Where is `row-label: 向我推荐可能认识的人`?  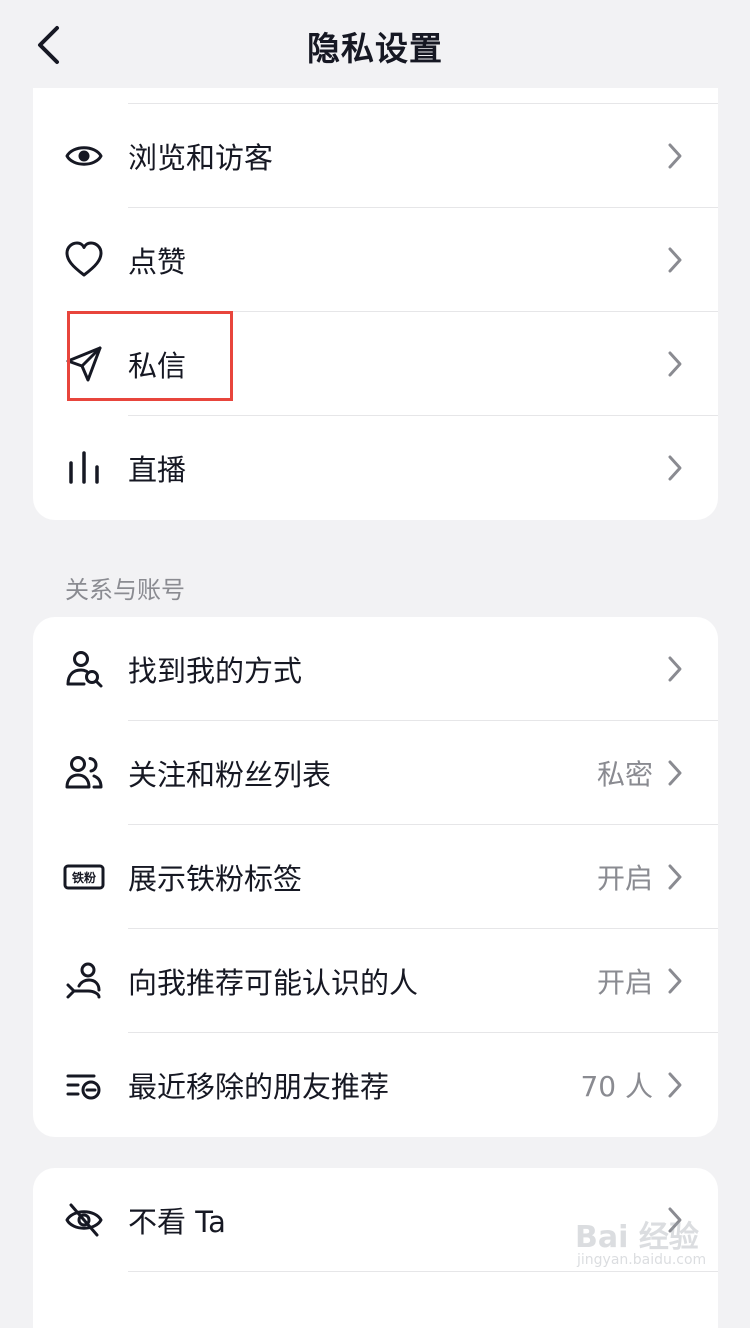
row-label: 向我推荐可能认识的人 is located at coordinates (273, 983).